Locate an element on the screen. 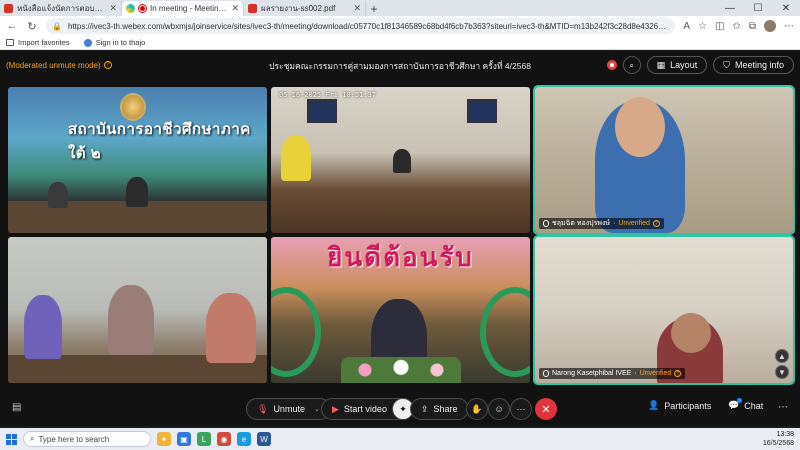 The image size is (800, 450). browser-tab-pdf-2: ผลรายงาน-ss002.pdf ✕ is located at coordinates (305, 8).